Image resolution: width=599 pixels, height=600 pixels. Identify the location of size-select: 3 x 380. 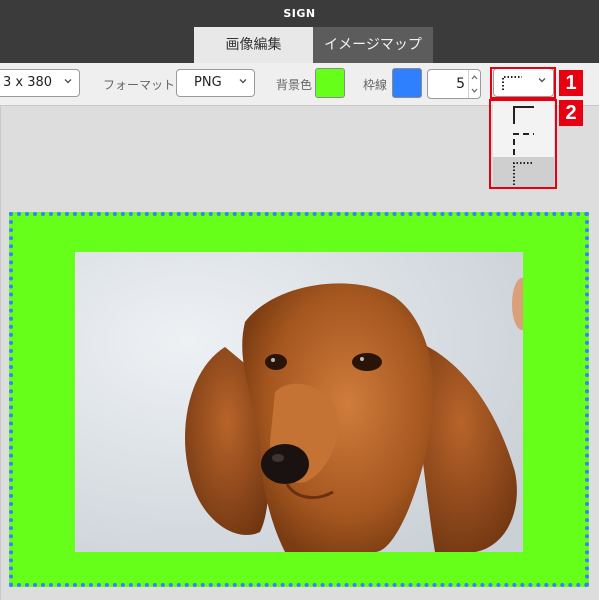
(40, 83).